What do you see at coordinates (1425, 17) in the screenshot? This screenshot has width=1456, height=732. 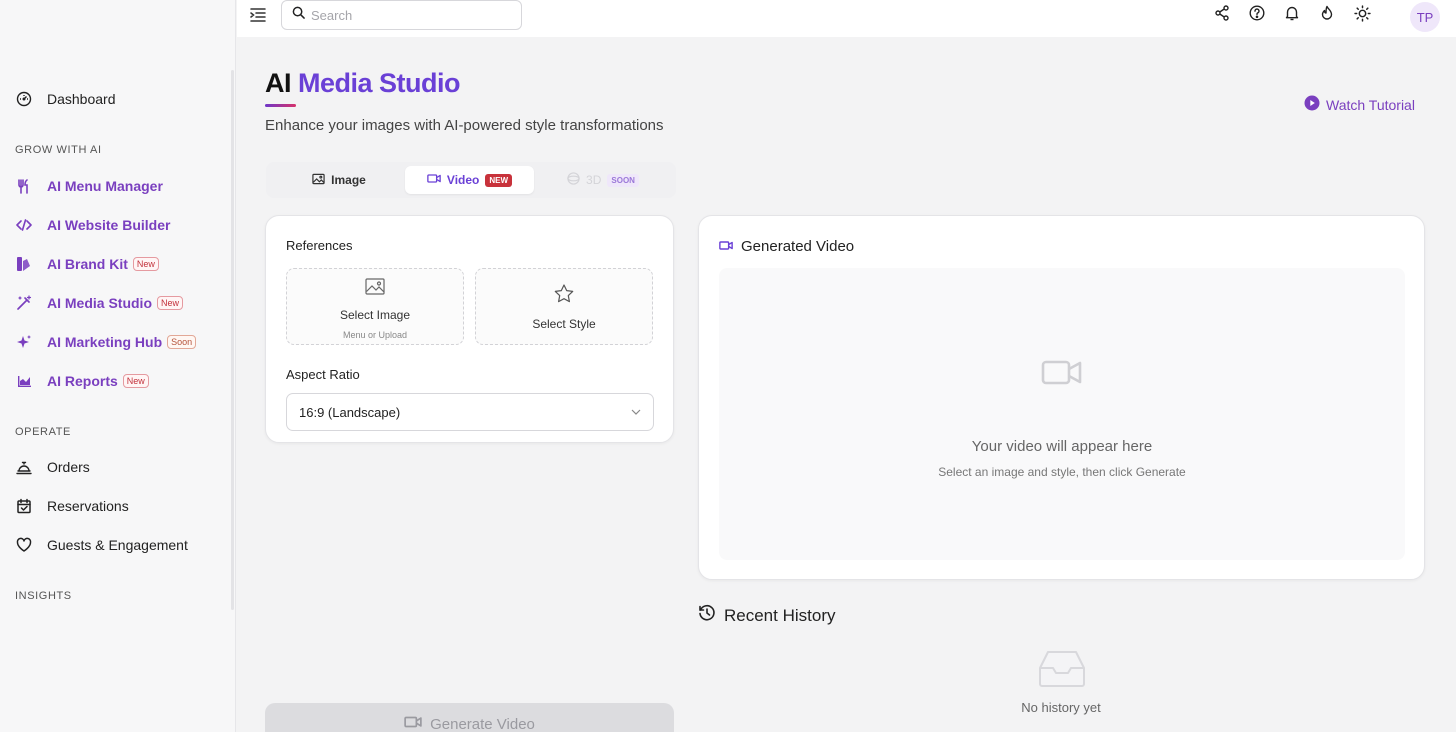 I see `avatar: TP` at bounding box center [1425, 17].